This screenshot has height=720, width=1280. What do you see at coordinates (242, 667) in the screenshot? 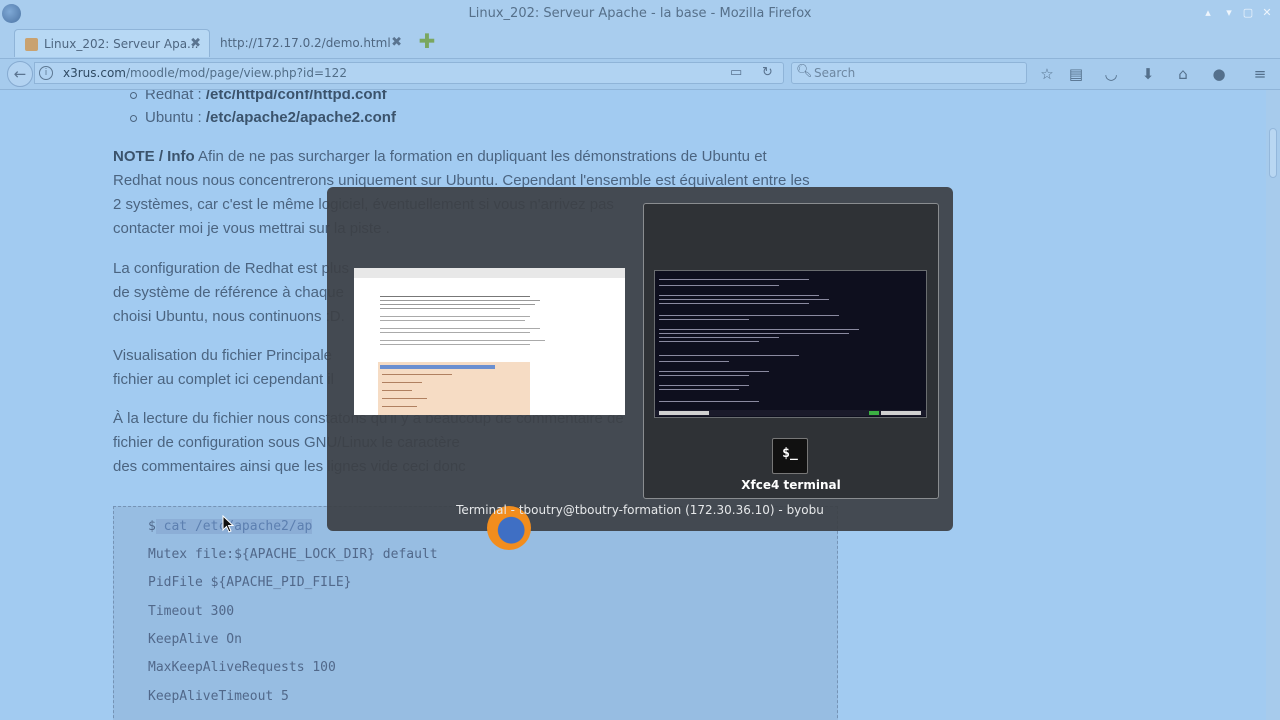
I see `code-line: MaxKeepAliveRequests 100` at bounding box center [242, 667].